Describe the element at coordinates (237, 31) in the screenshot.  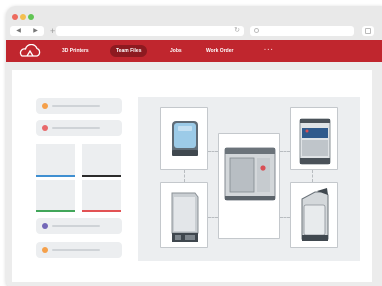
I see `reload-icon: ↻` at that location.